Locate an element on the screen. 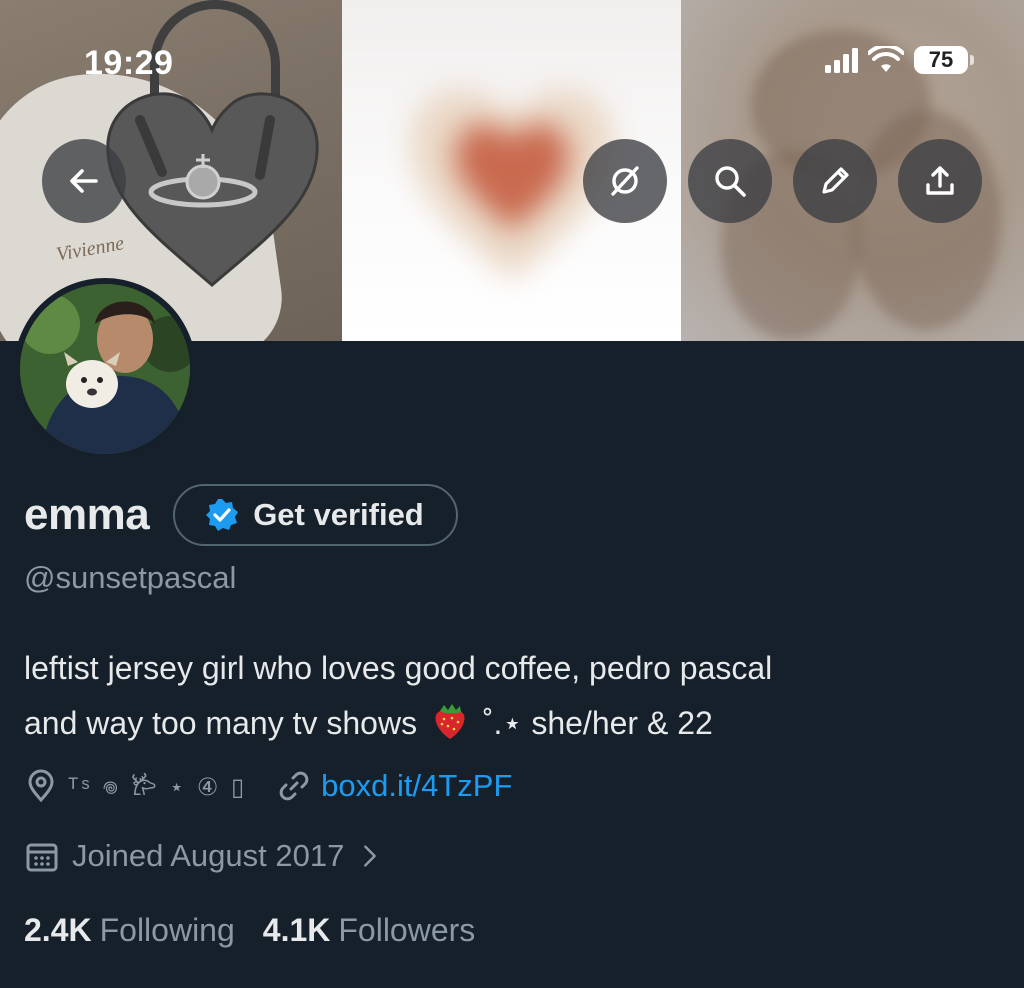 This screenshot has width=1024, height=988. grok-button is located at coordinates (625, 181).